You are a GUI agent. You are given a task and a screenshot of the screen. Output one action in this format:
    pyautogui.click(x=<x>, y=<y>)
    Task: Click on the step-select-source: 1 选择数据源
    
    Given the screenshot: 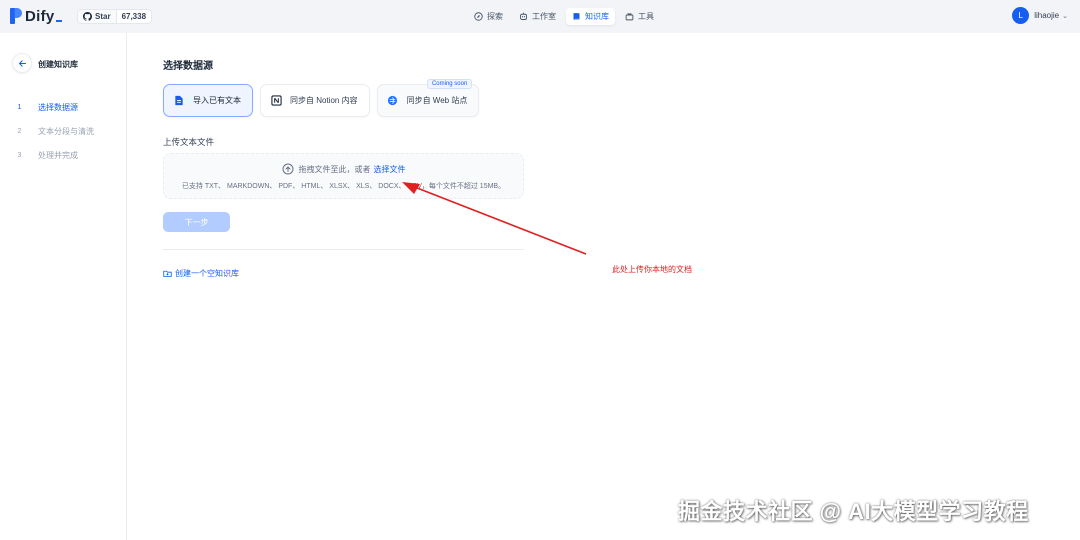 What is the action you would take?
    pyautogui.click(x=54, y=107)
    